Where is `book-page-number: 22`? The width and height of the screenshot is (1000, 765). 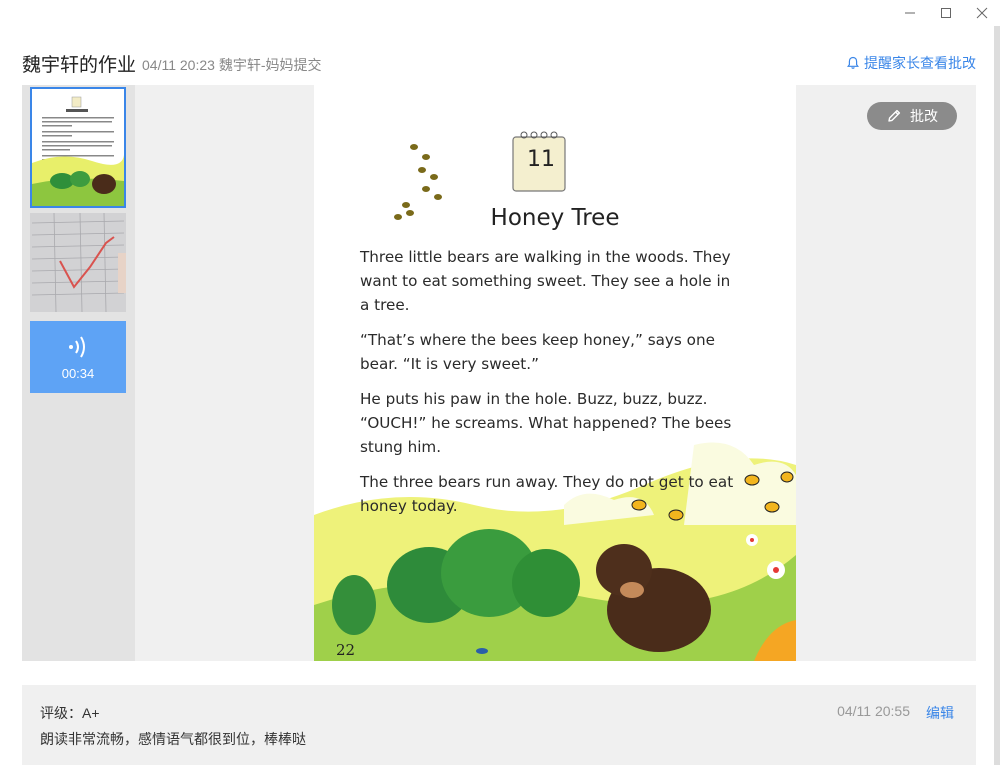 book-page-number: 22 is located at coordinates (346, 650).